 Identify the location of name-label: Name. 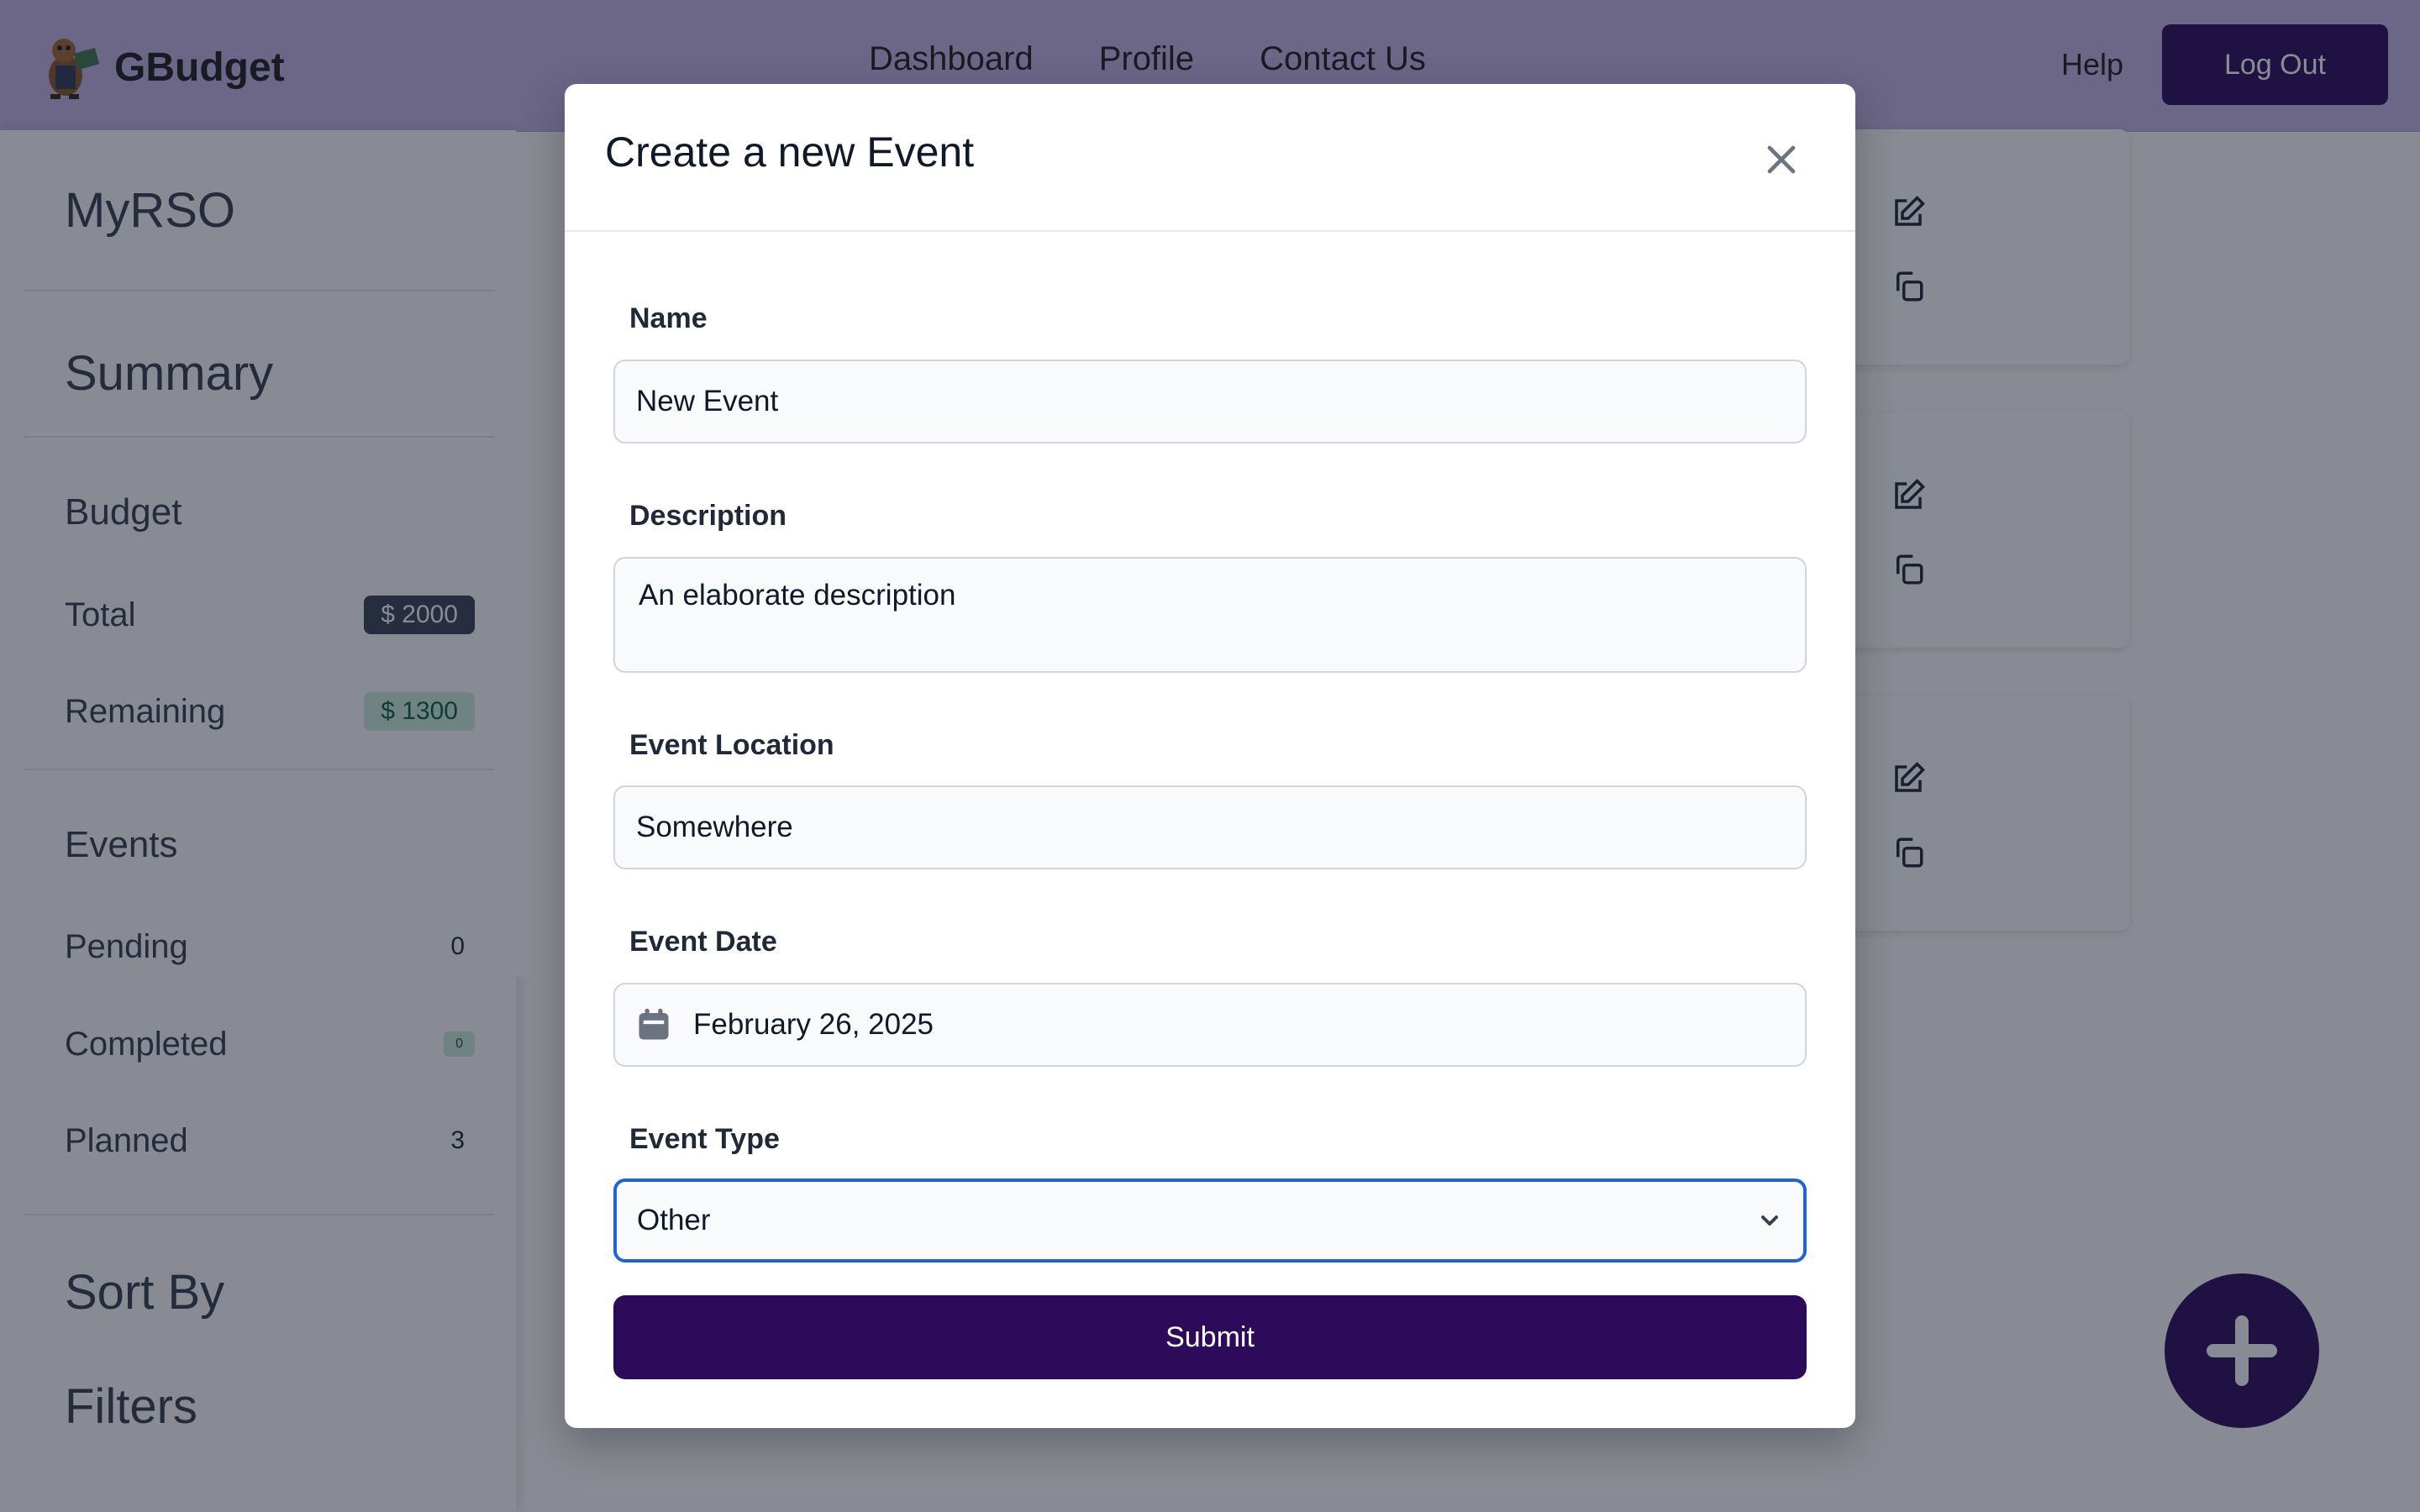
(668, 318).